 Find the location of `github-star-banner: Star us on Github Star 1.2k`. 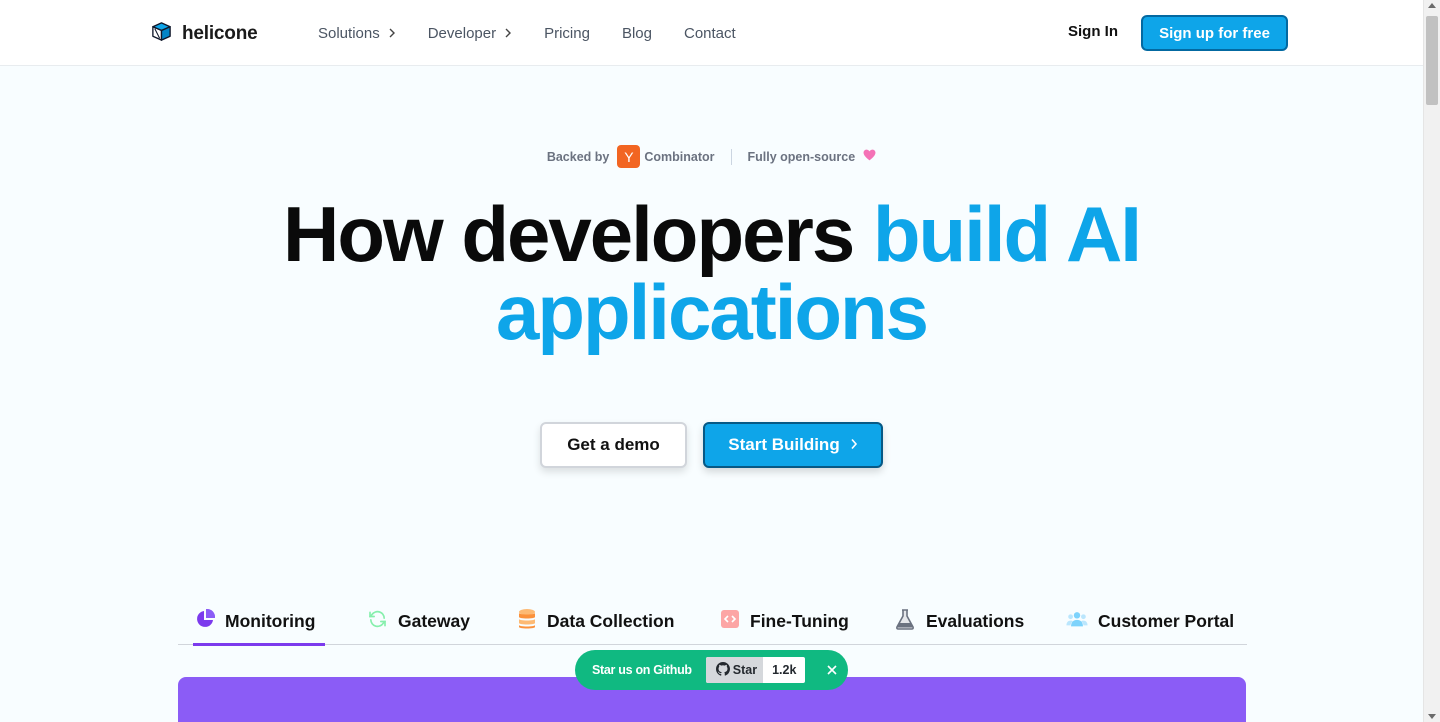

github-star-banner: Star us on Github Star 1.2k is located at coordinates (711, 670).